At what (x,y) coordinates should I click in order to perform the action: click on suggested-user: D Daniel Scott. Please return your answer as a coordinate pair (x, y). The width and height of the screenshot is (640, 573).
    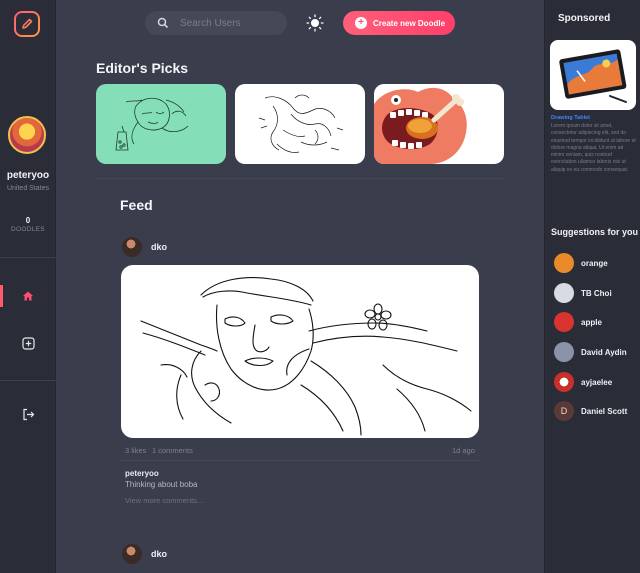
    Looking at the image, I should click on (597, 411).